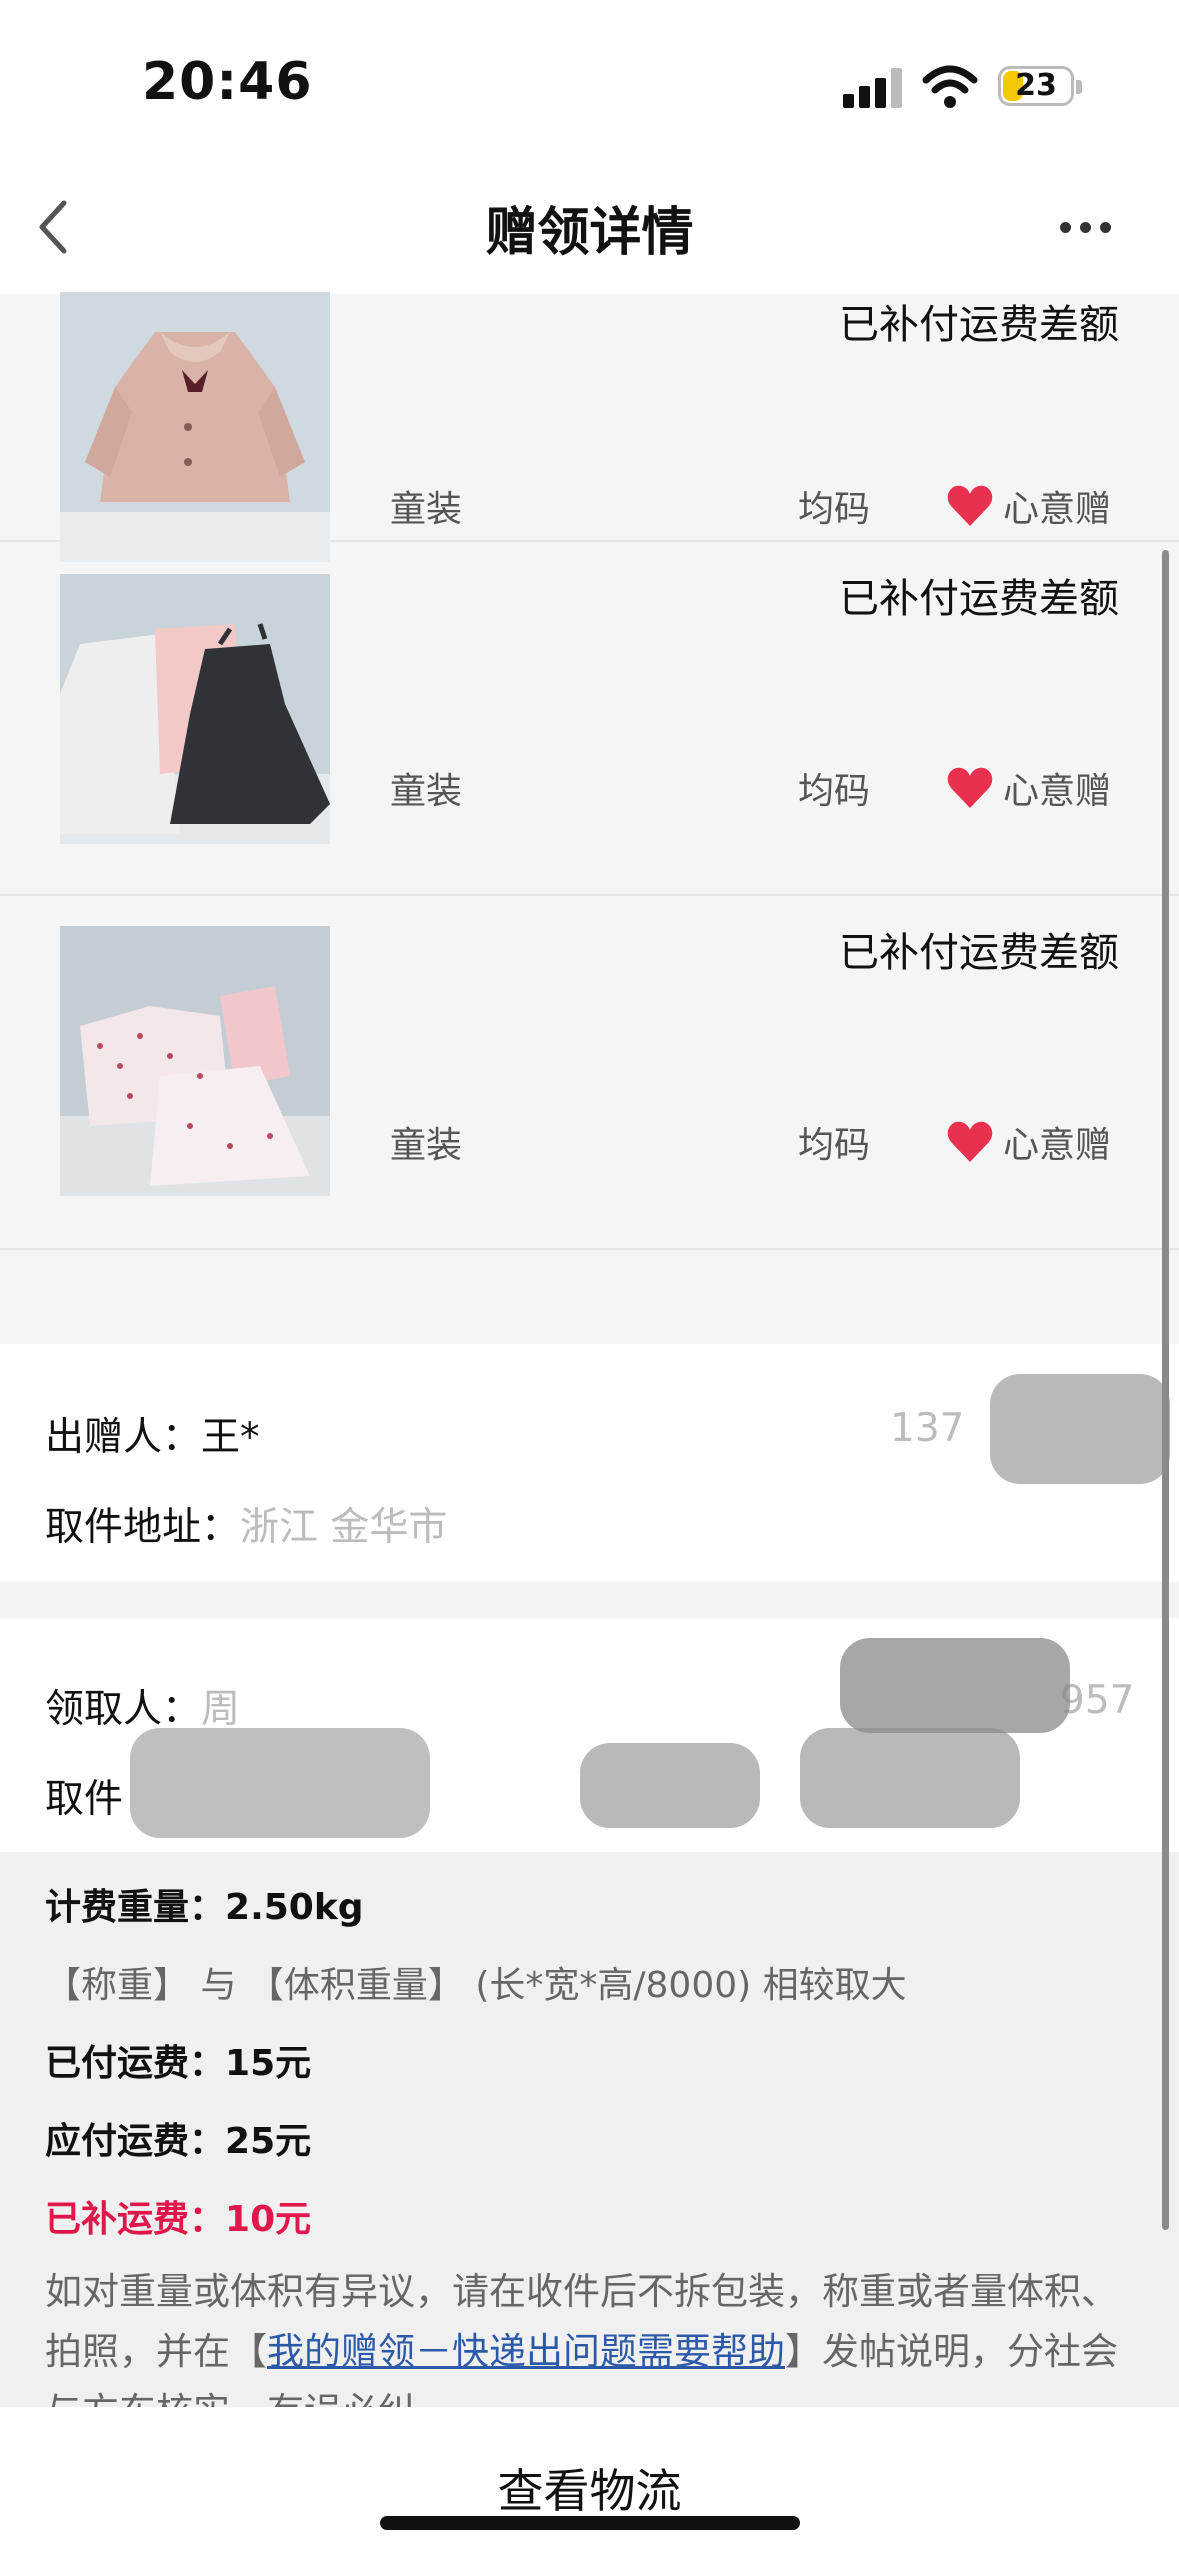  What do you see at coordinates (135, 2063) in the screenshot?
I see `paid-fee-label: 已付运费：` at bounding box center [135, 2063].